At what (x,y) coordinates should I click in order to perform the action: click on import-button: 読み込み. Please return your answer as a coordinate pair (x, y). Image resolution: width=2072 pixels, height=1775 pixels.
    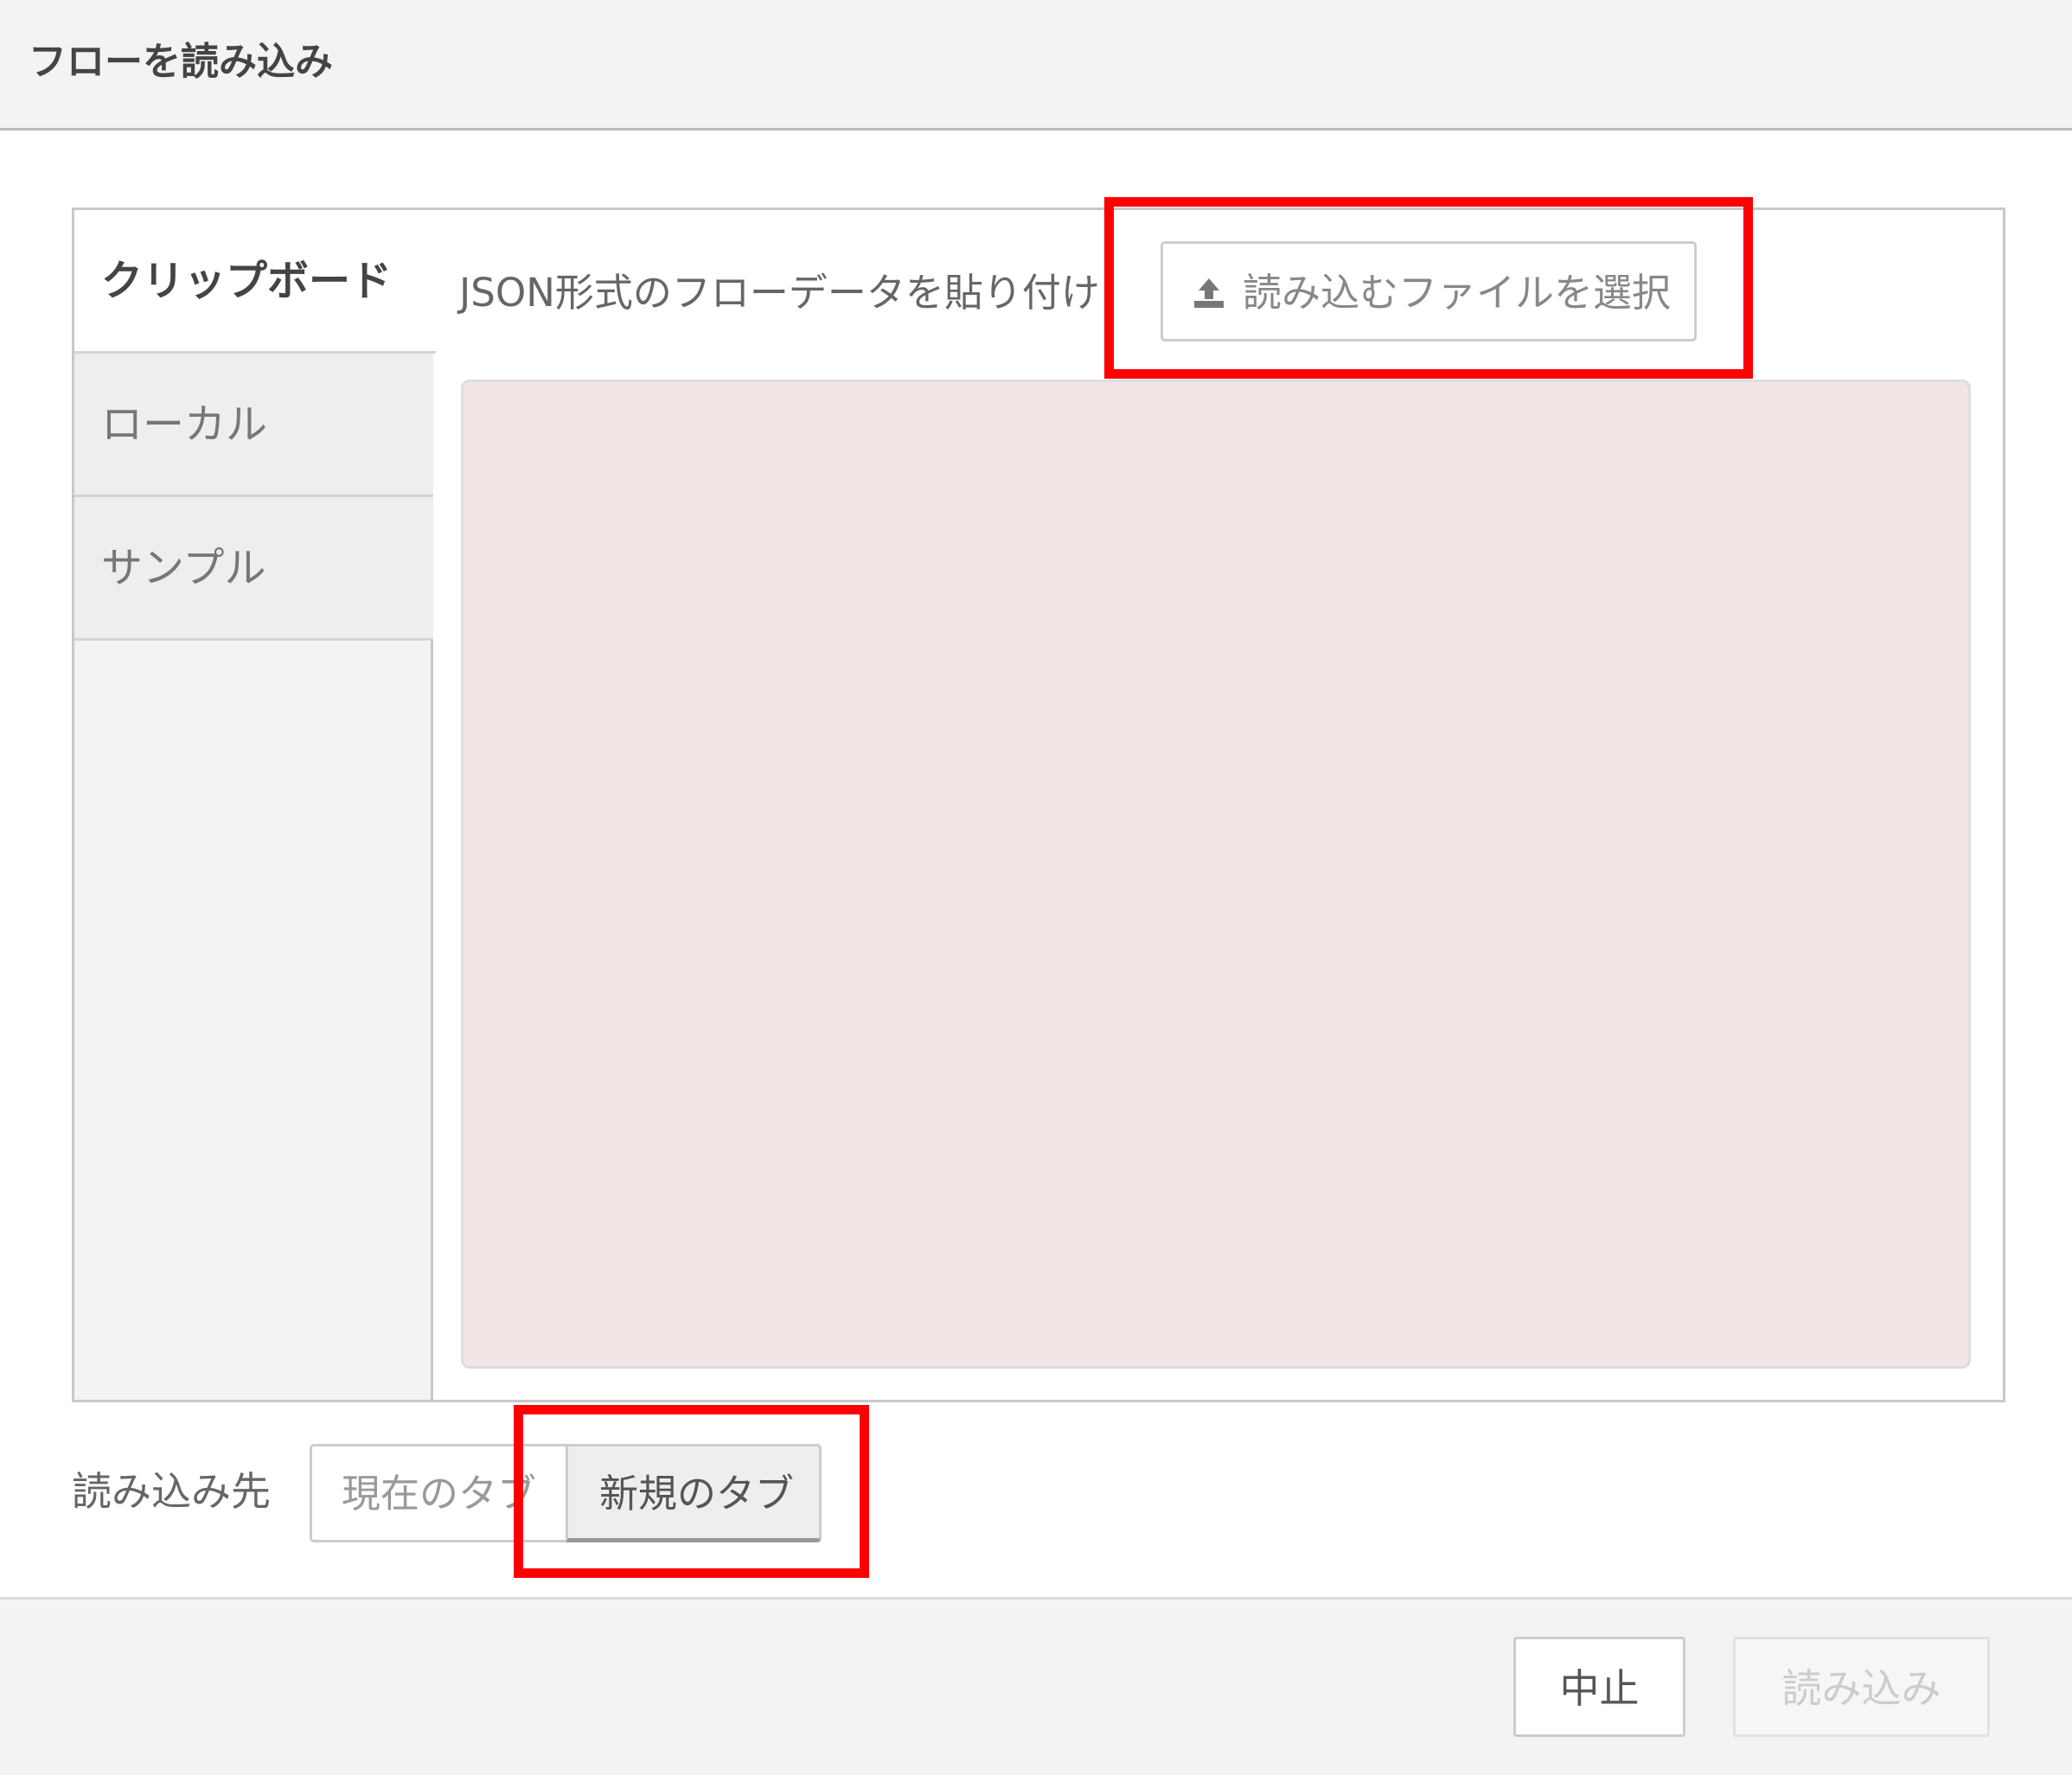
    Looking at the image, I should click on (1861, 1687).